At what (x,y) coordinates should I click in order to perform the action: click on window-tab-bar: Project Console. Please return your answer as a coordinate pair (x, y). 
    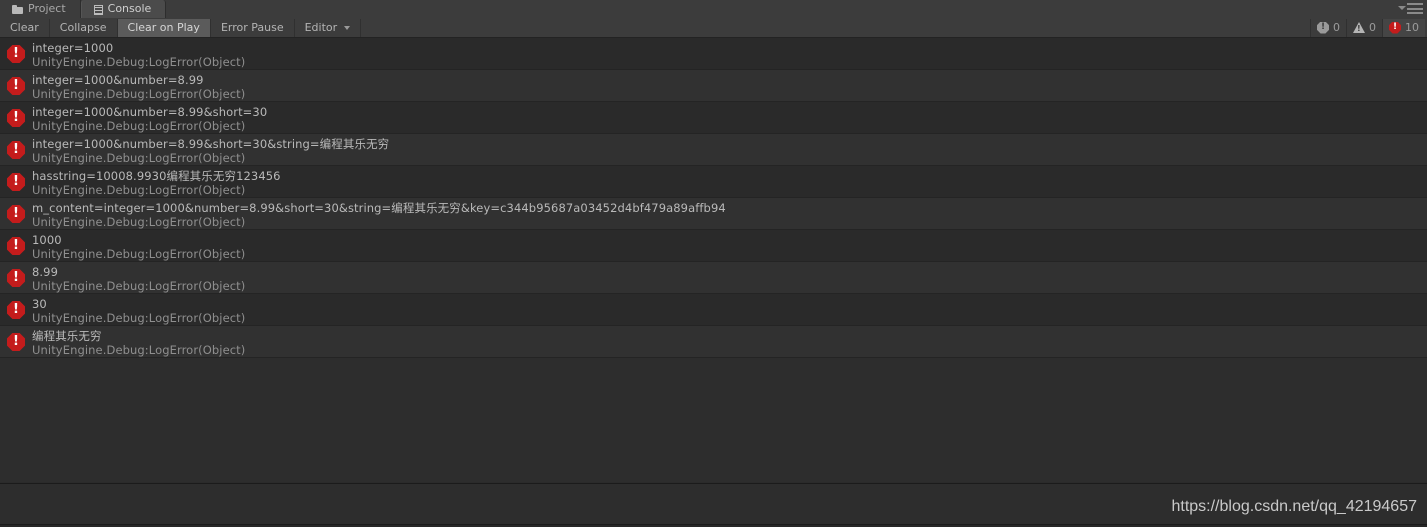
    Looking at the image, I should click on (713, 9).